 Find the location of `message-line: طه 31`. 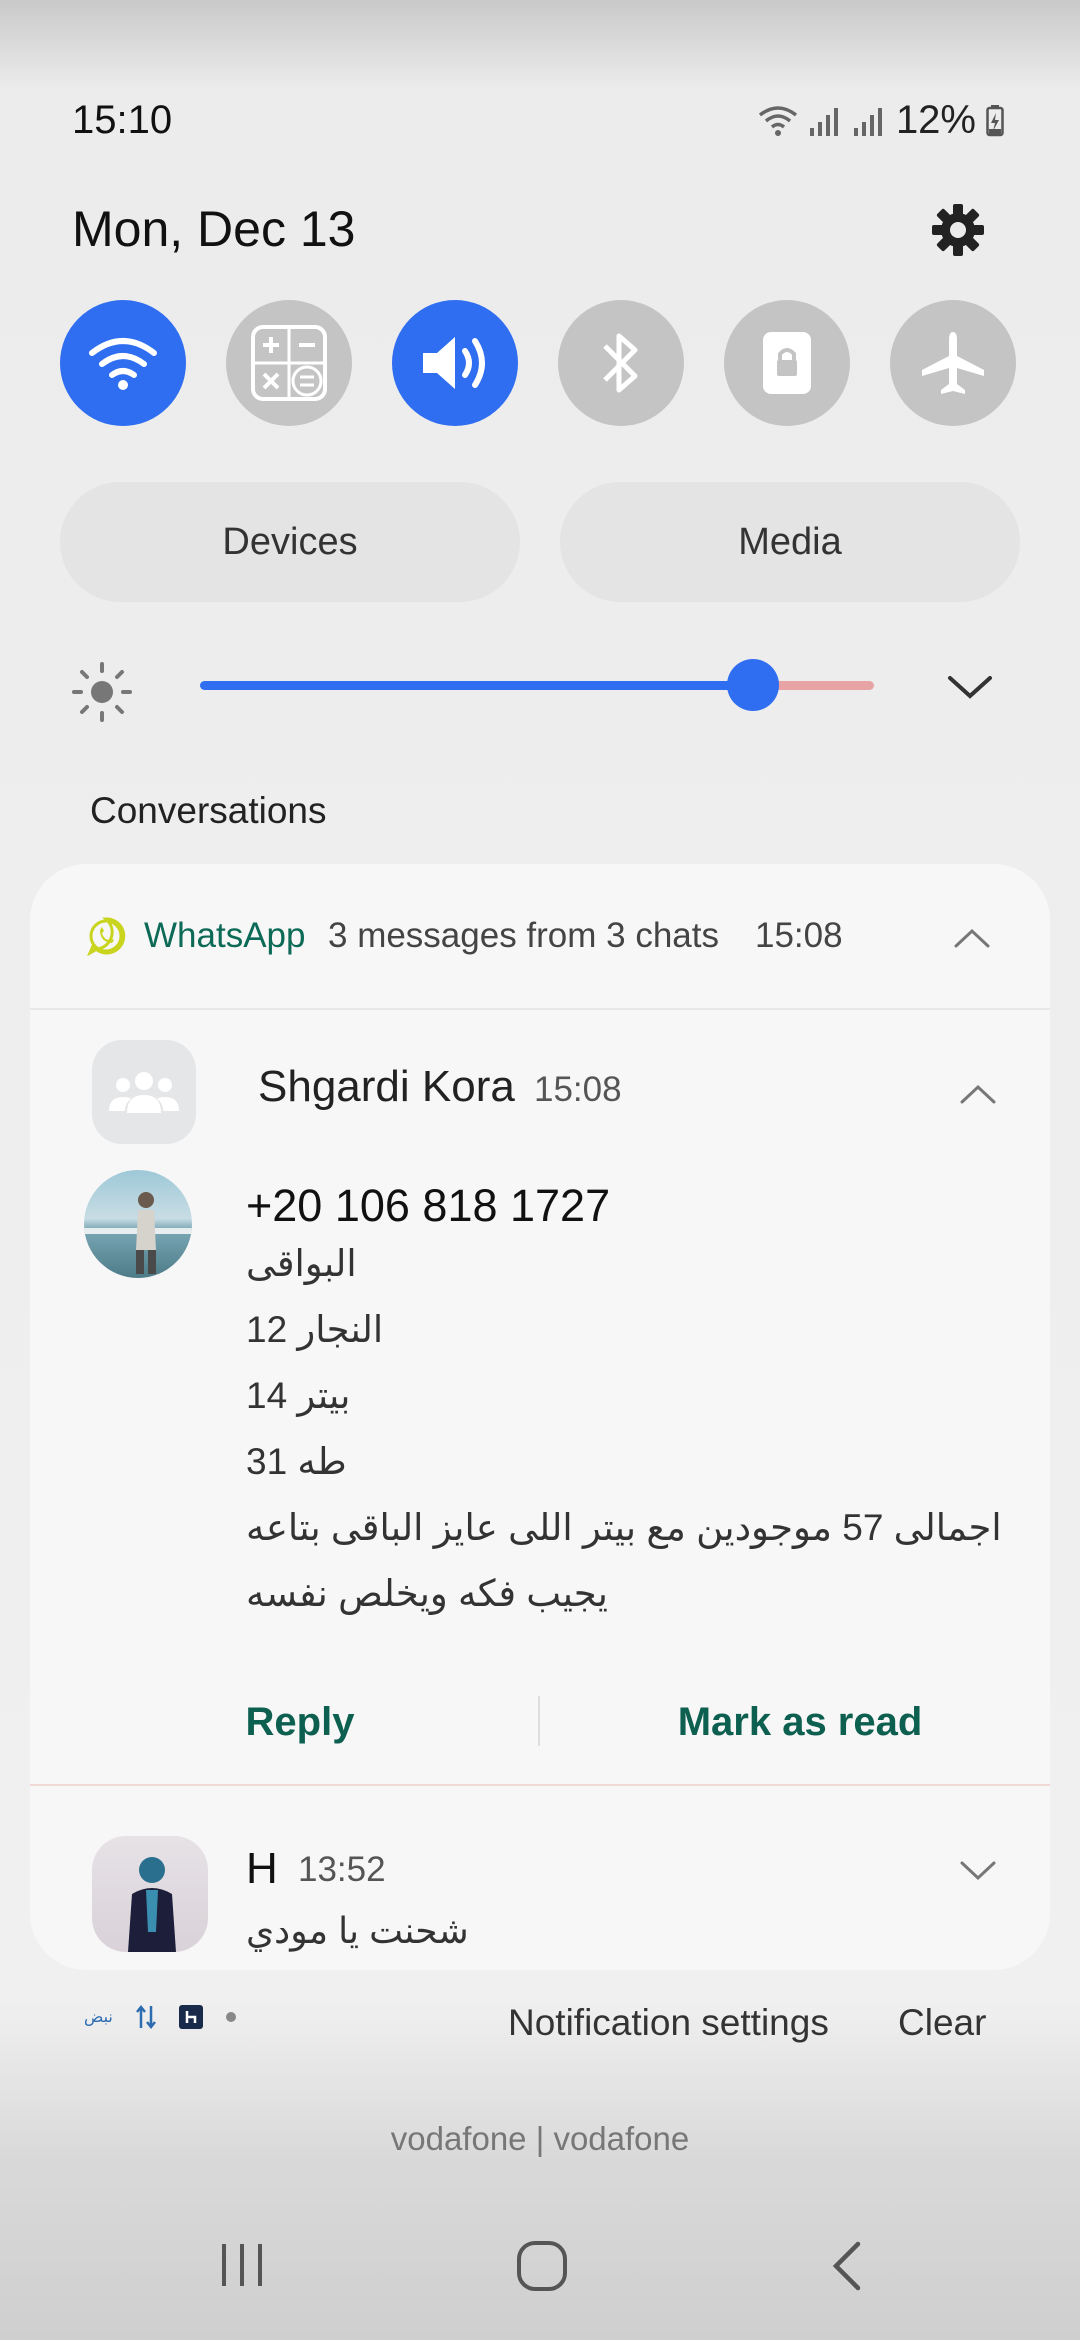

message-line: طه 31 is located at coordinates (296, 1461).